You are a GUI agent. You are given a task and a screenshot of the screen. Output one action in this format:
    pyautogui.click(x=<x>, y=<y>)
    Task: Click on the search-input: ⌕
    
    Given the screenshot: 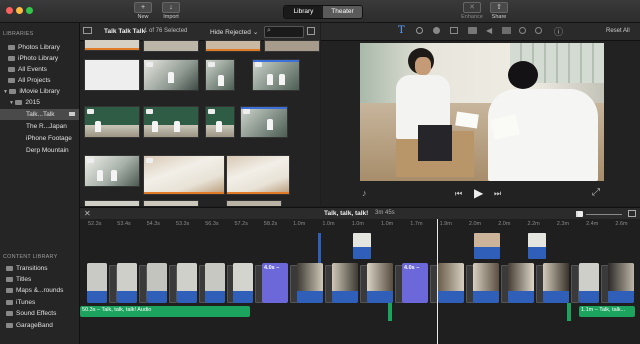 What is the action you would take?
    pyautogui.click(x=284, y=32)
    